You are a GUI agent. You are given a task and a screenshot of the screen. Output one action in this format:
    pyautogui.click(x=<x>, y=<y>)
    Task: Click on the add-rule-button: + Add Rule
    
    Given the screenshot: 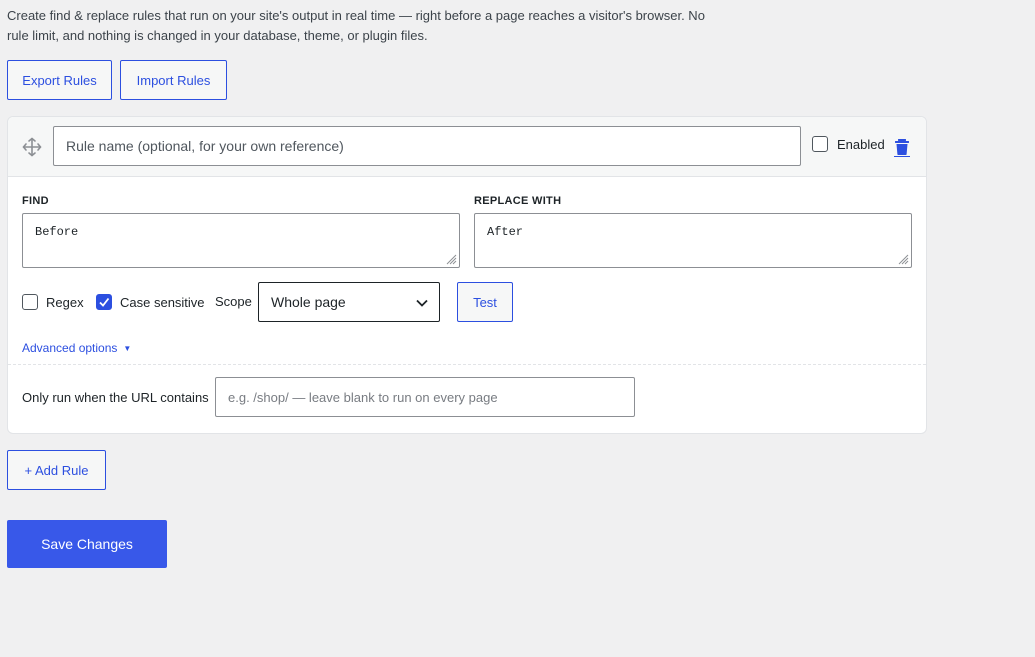 What is the action you would take?
    pyautogui.click(x=56, y=470)
    